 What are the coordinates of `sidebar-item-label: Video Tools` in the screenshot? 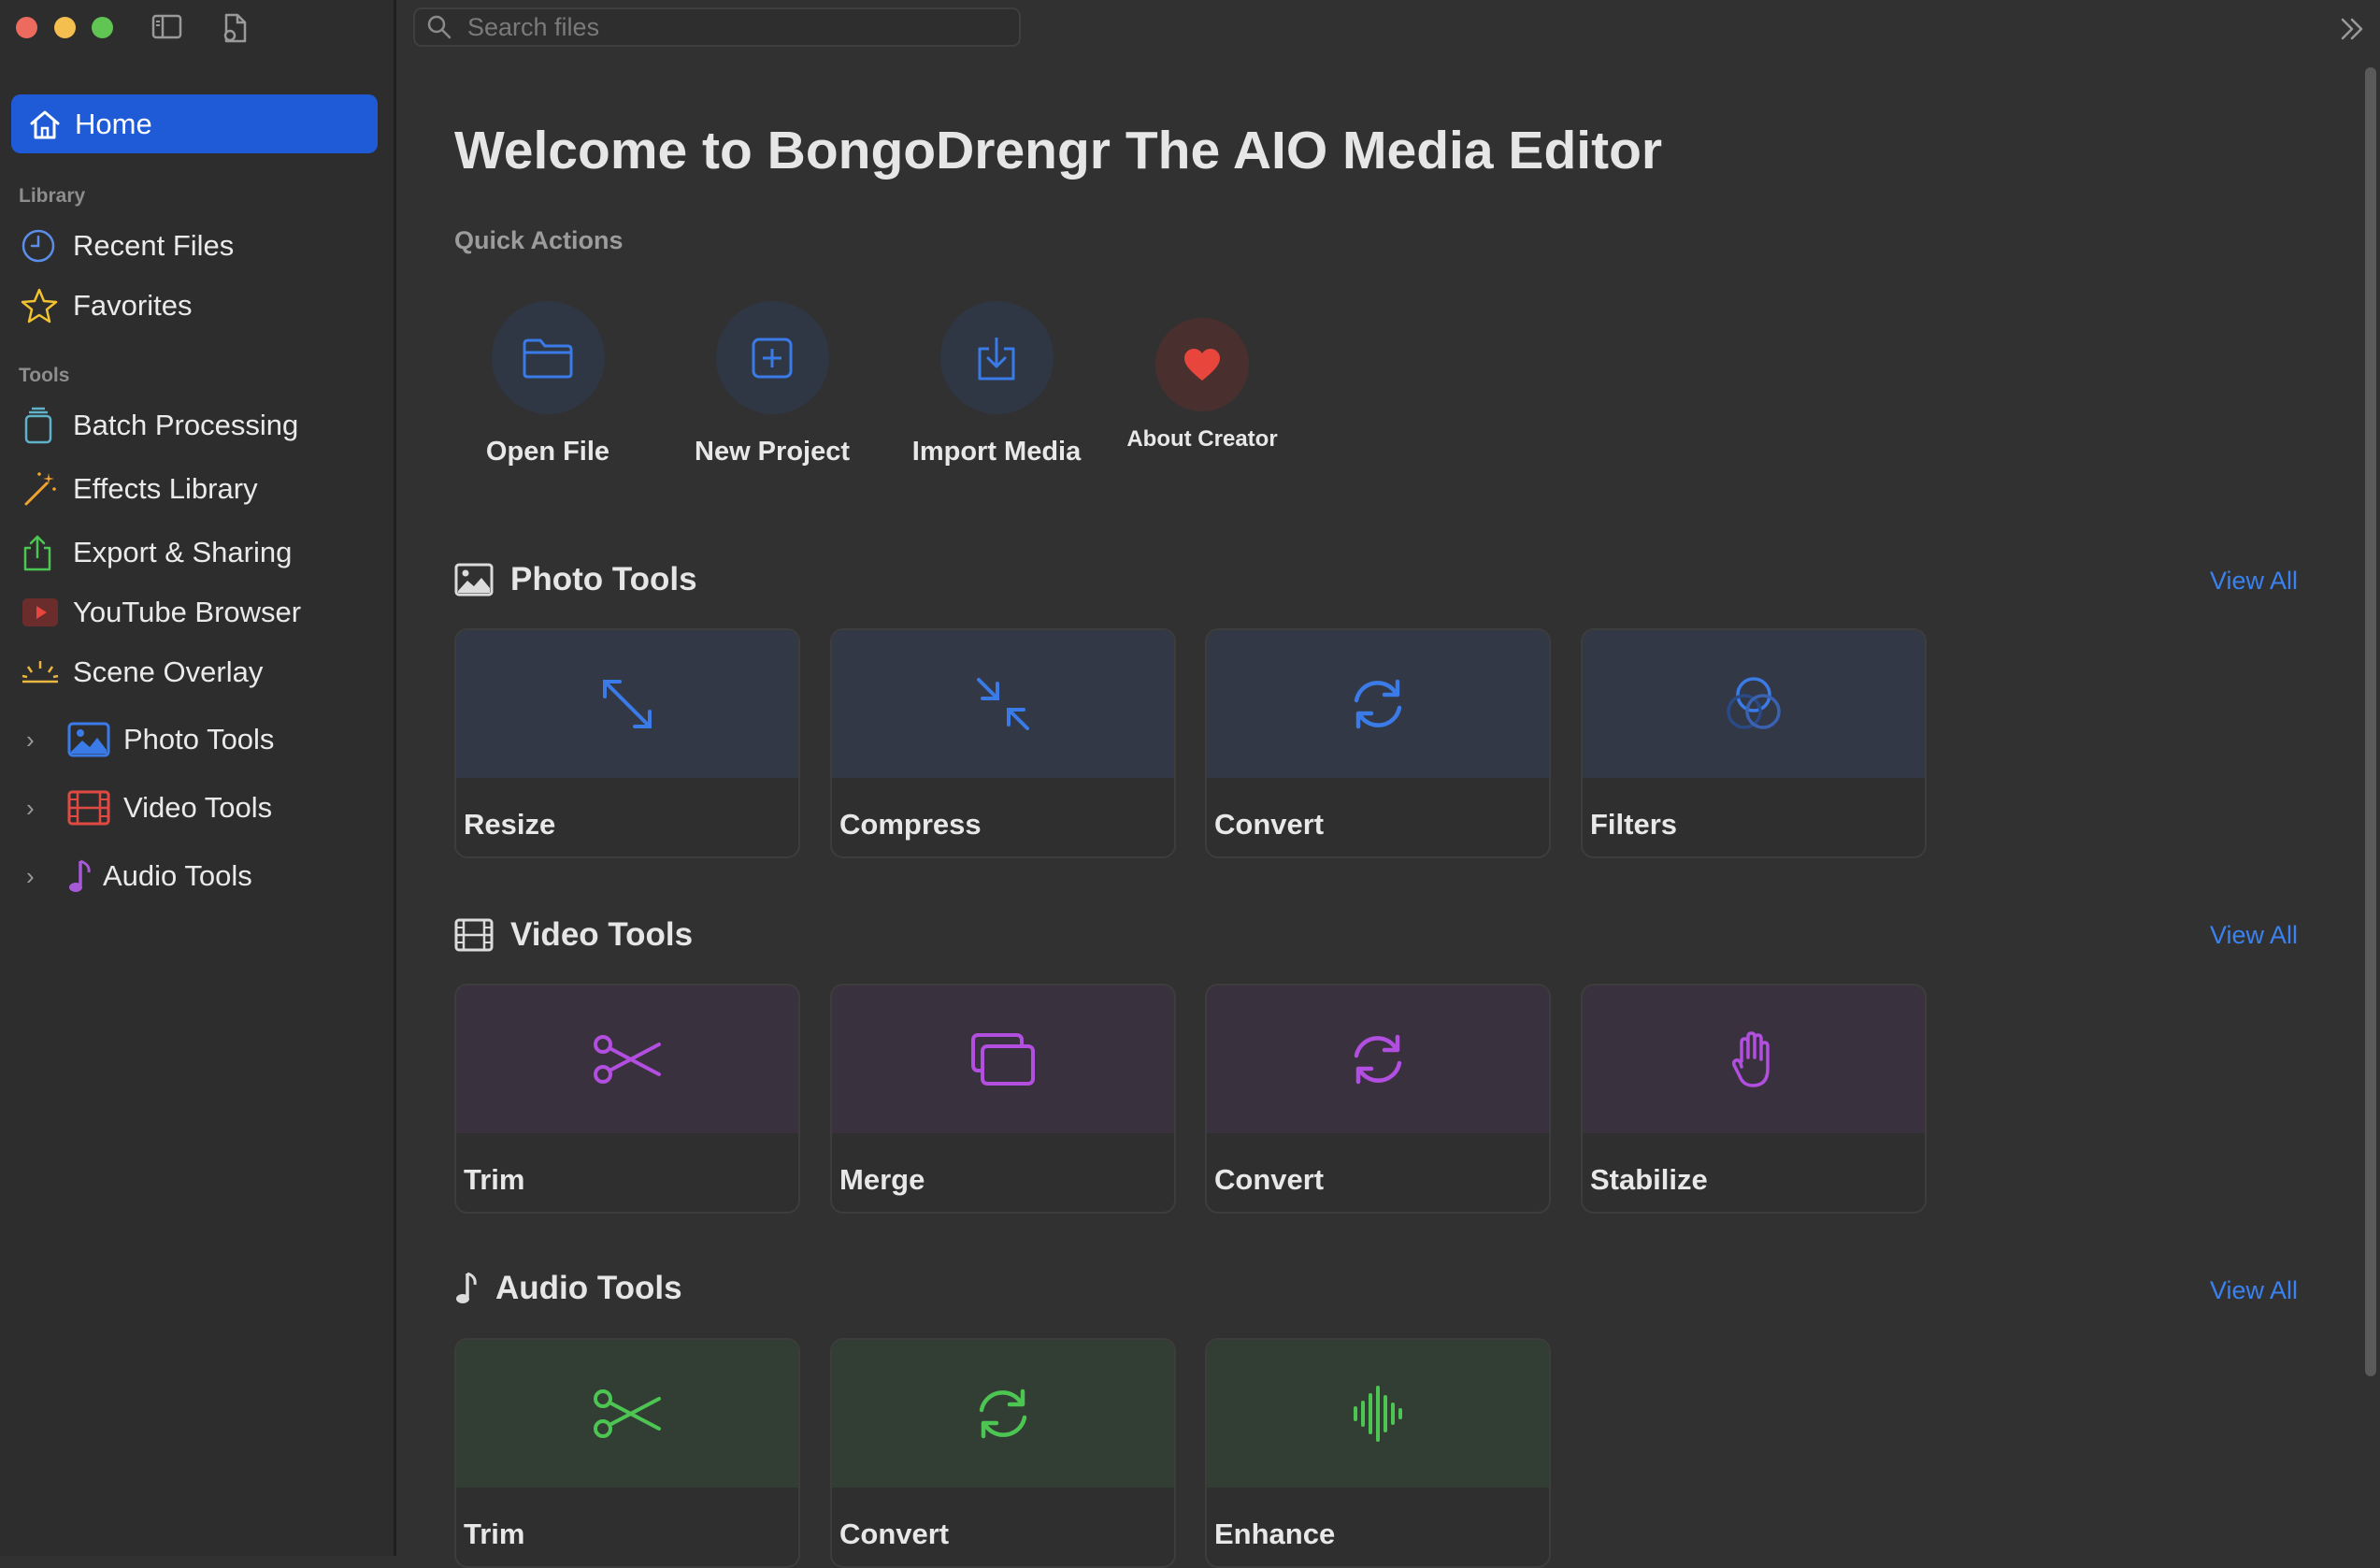 It's located at (198, 807).